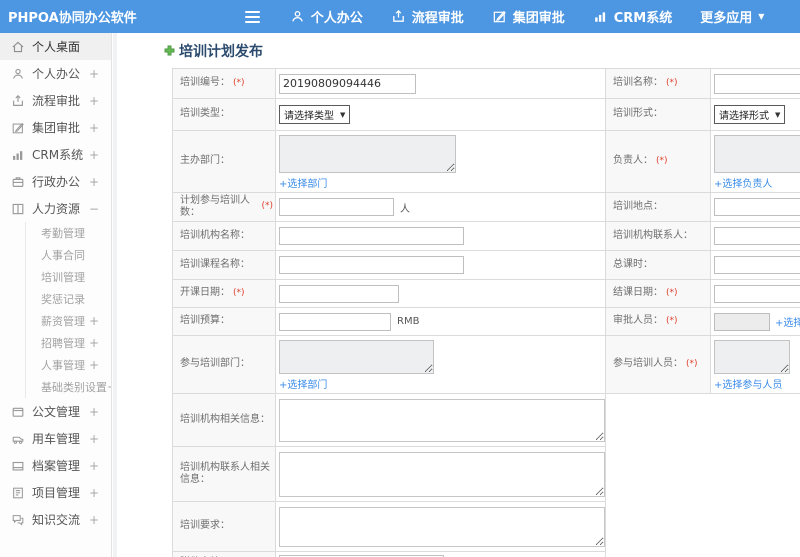 Image resolution: width=800 pixels, height=557 pixels. What do you see at coordinates (703, 162) in the screenshot?
I see `form-row: 负责人： (*) +选择负责人` at bounding box center [703, 162].